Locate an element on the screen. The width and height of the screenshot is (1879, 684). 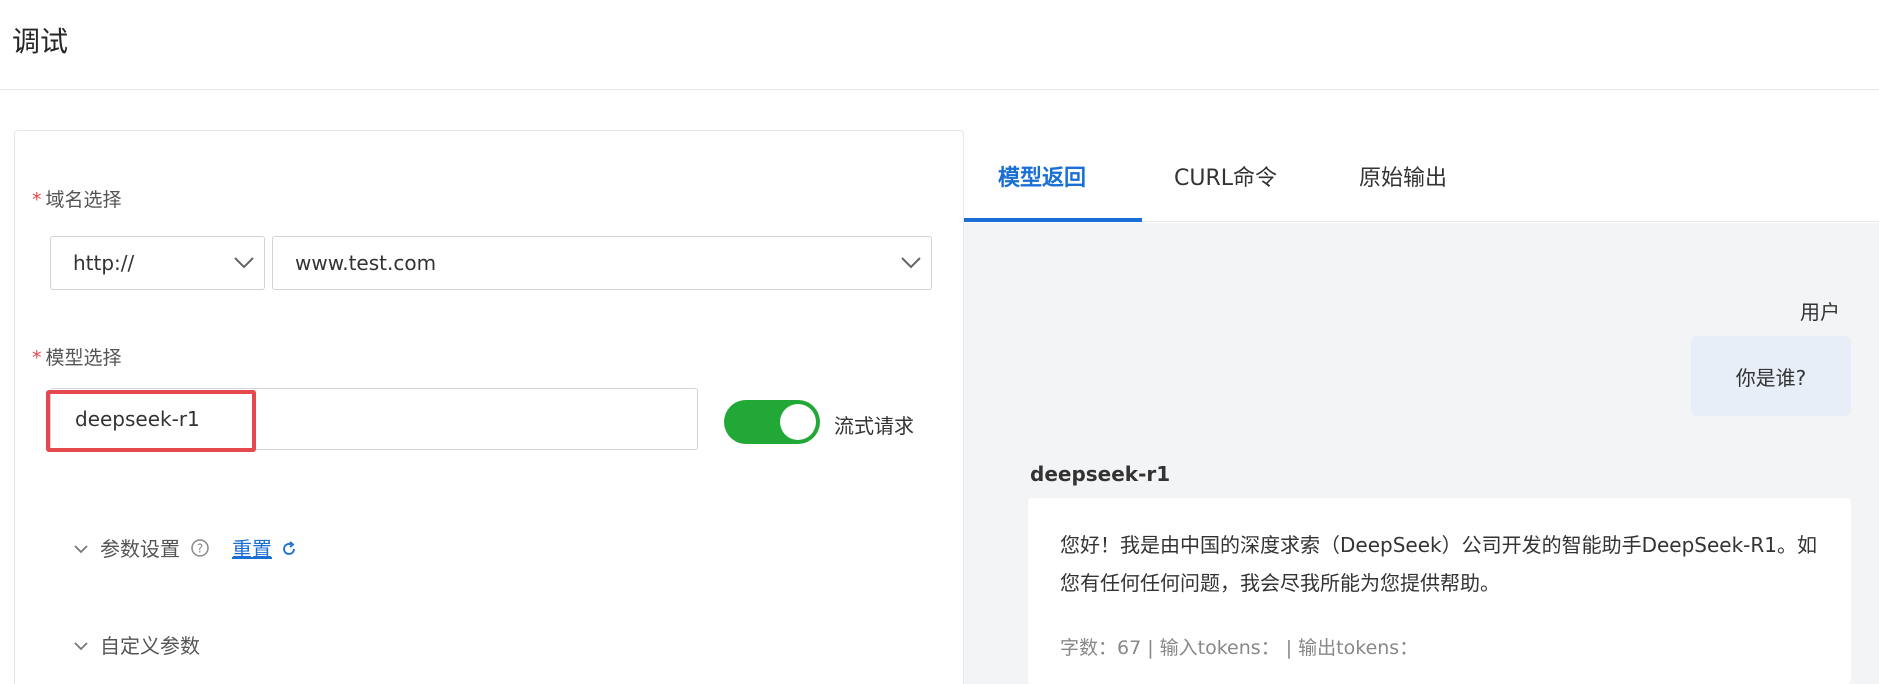
custom-params-collapse: 自定义参数 is located at coordinates (136, 644).